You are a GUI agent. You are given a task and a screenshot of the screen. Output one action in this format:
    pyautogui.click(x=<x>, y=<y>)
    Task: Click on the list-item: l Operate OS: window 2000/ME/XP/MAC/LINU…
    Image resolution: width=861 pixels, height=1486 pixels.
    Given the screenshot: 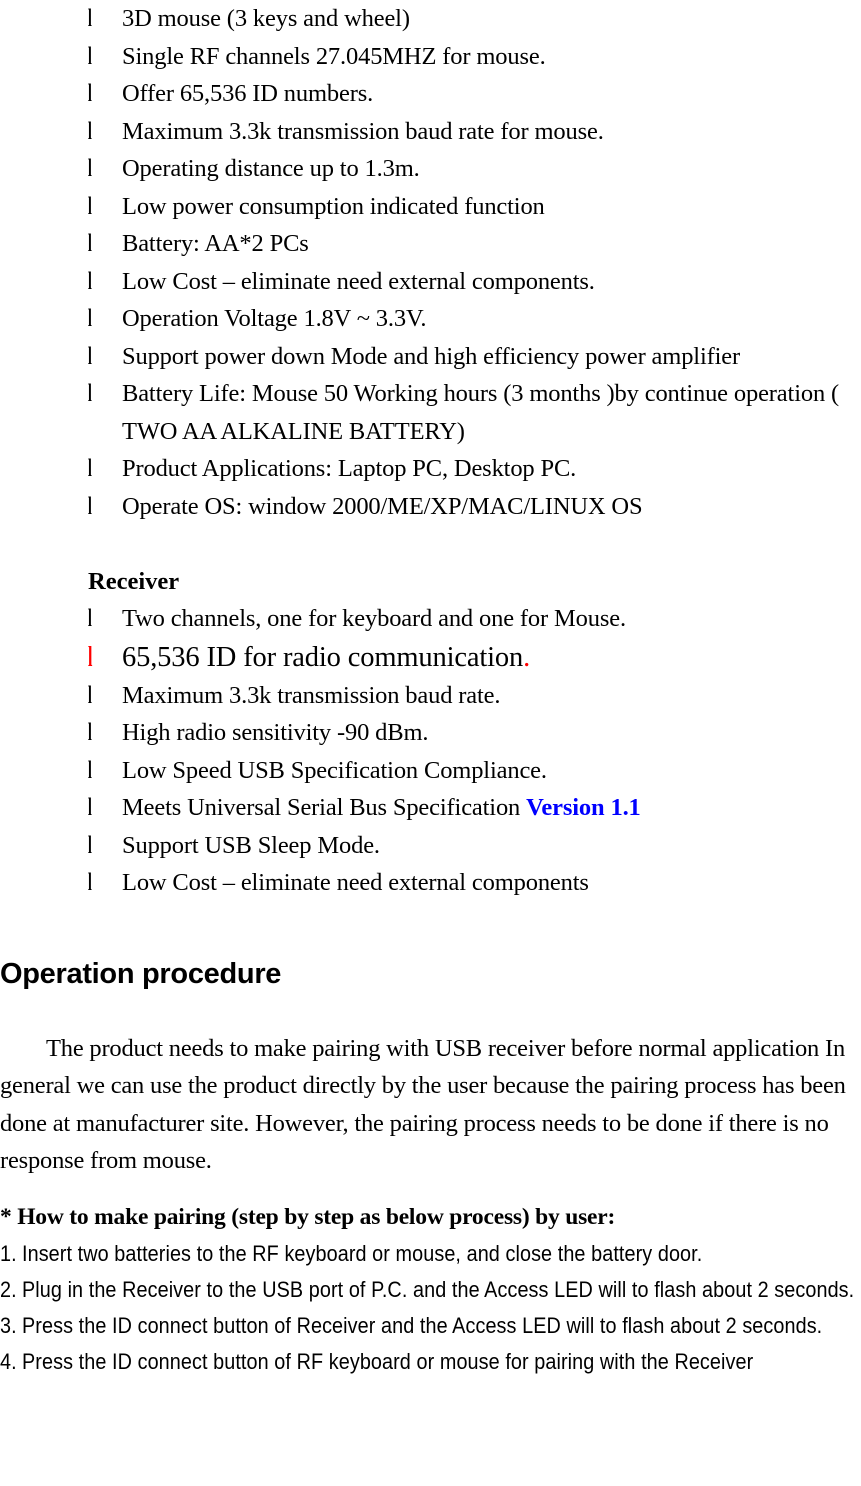 What is the action you would take?
    pyautogui.click(x=430, y=507)
    